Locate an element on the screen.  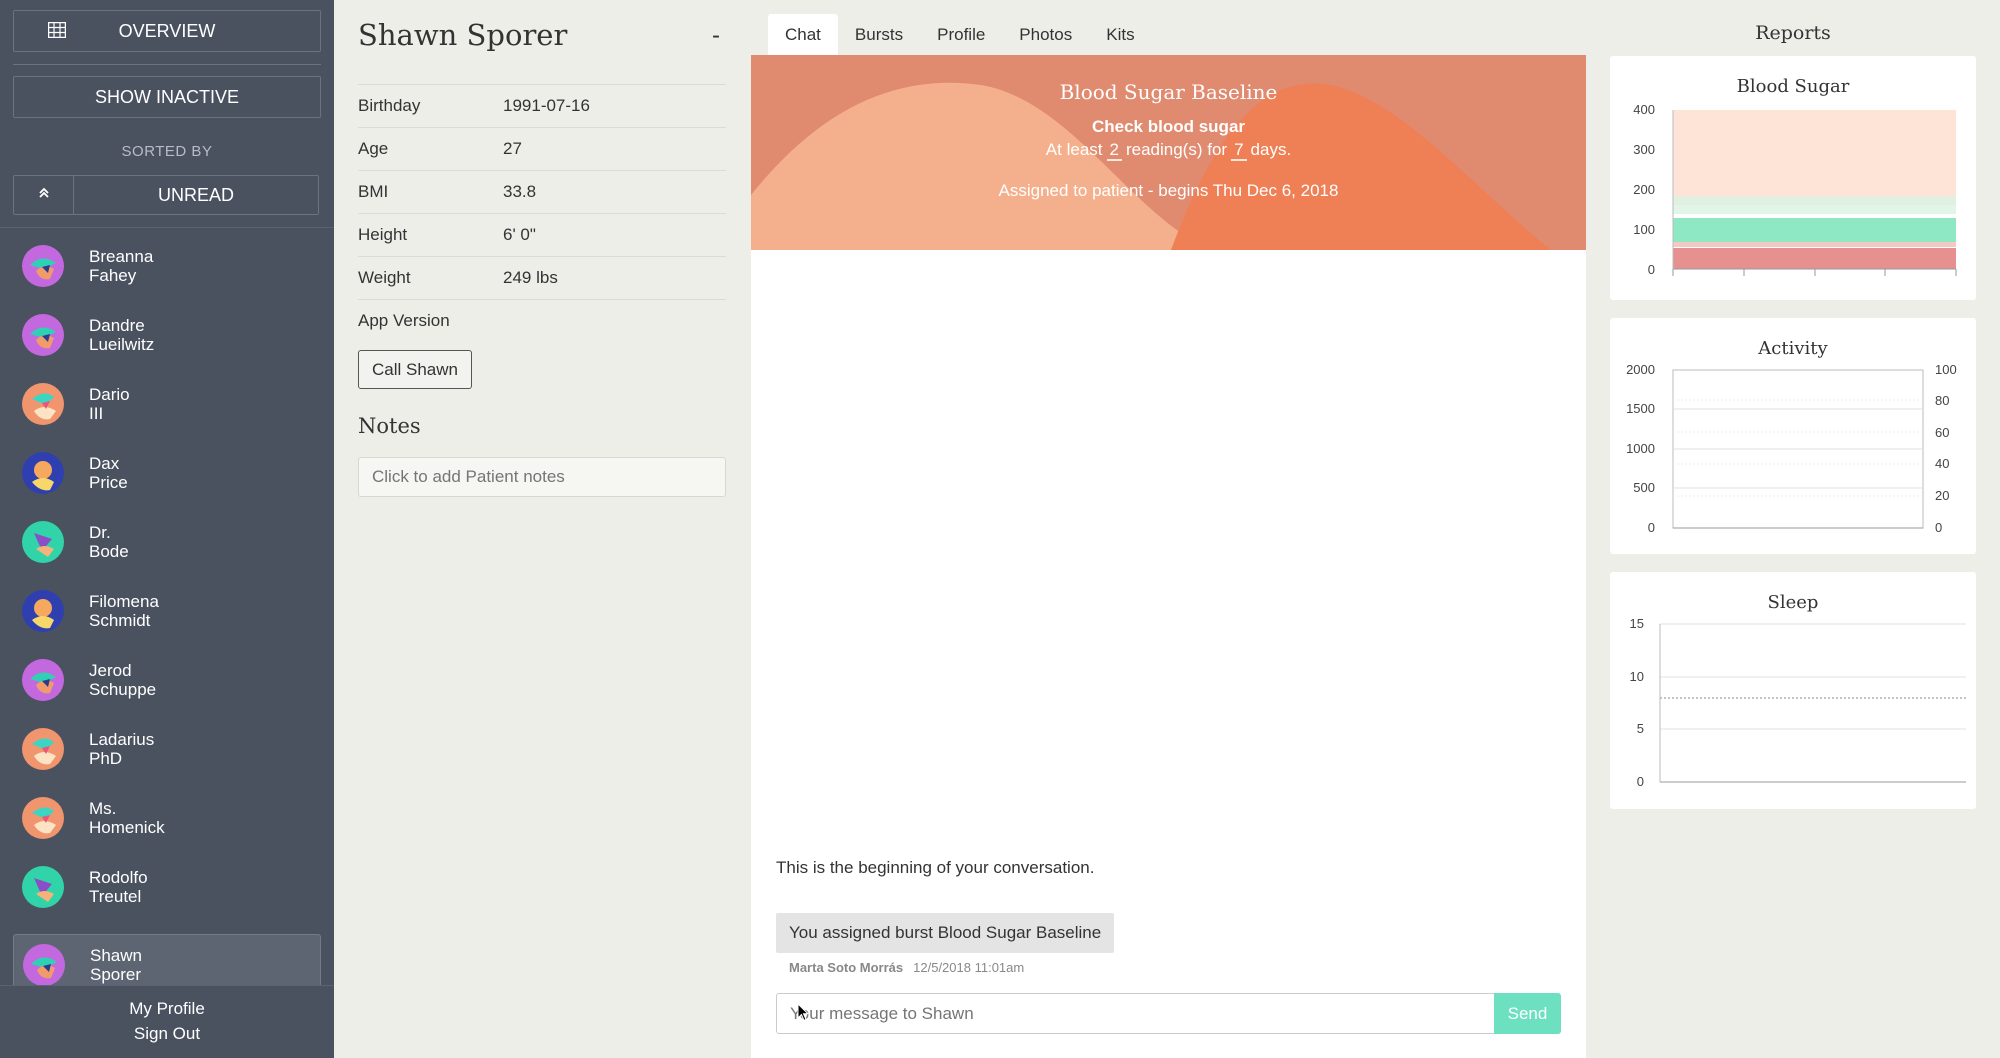
blood-sugar-card: Blood Sugar 400 300 200 100 0 is located at coordinates (1793, 178).